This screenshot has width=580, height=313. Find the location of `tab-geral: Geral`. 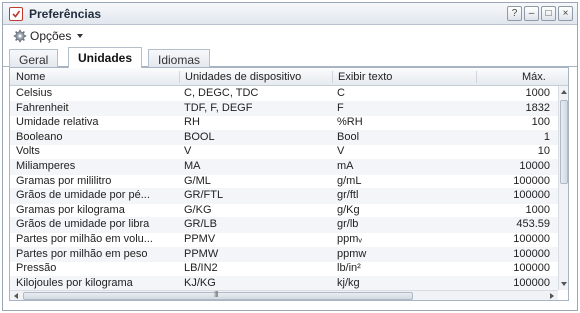

tab-geral: Geral is located at coordinates (34, 58).